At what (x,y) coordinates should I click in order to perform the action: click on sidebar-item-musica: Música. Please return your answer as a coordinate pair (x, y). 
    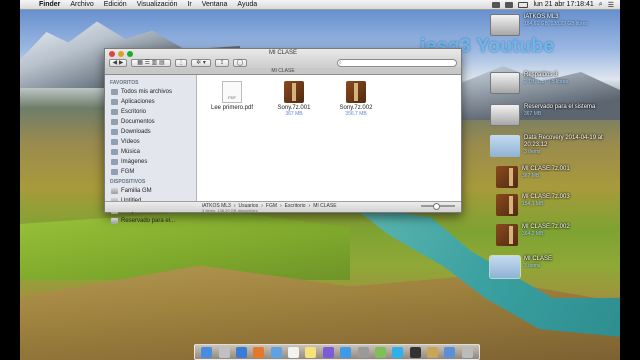
    Looking at the image, I should click on (150, 152).